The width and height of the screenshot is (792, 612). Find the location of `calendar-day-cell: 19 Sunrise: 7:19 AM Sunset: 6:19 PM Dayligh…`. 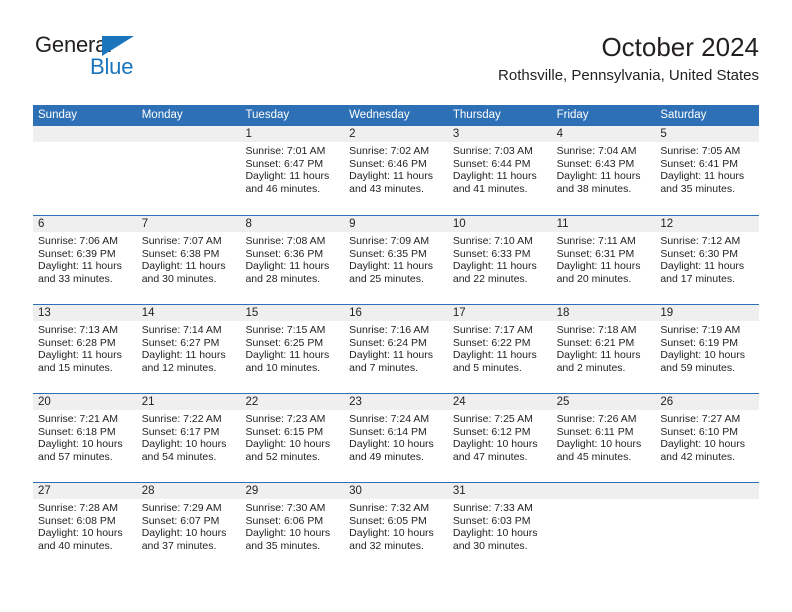

calendar-day-cell: 19 Sunrise: 7:19 AM Sunset: 6:19 PM Dayligh… is located at coordinates (707, 349).